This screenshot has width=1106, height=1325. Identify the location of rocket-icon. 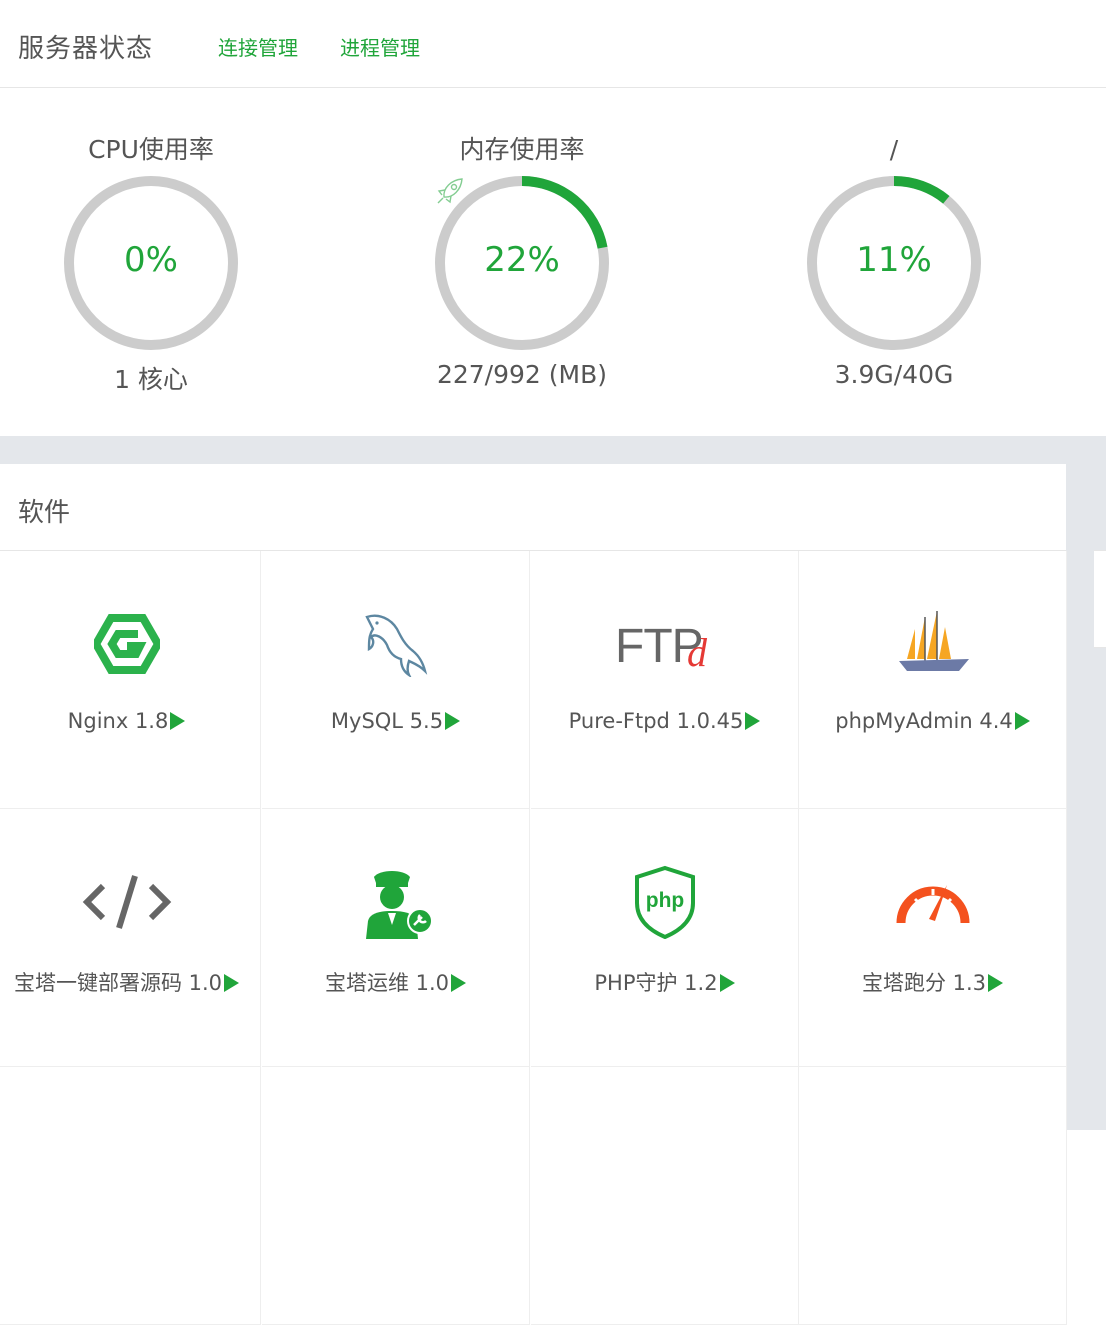
(450, 191).